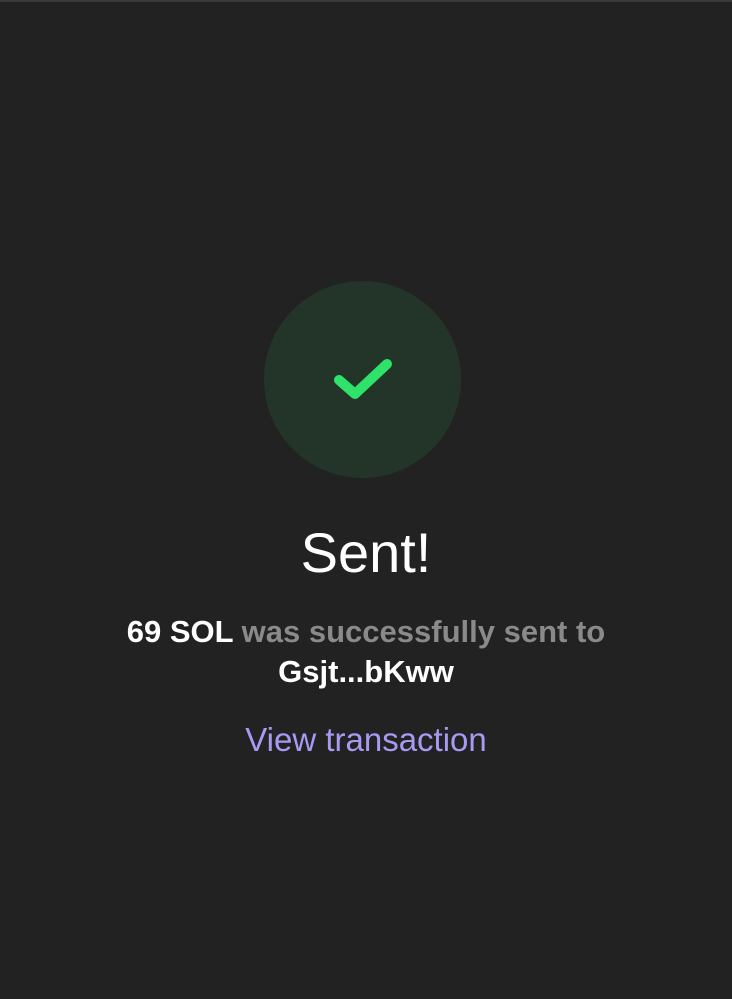 Image resolution: width=732 pixels, height=999 pixels. What do you see at coordinates (366, 552) in the screenshot?
I see `page-title: Sent!` at bounding box center [366, 552].